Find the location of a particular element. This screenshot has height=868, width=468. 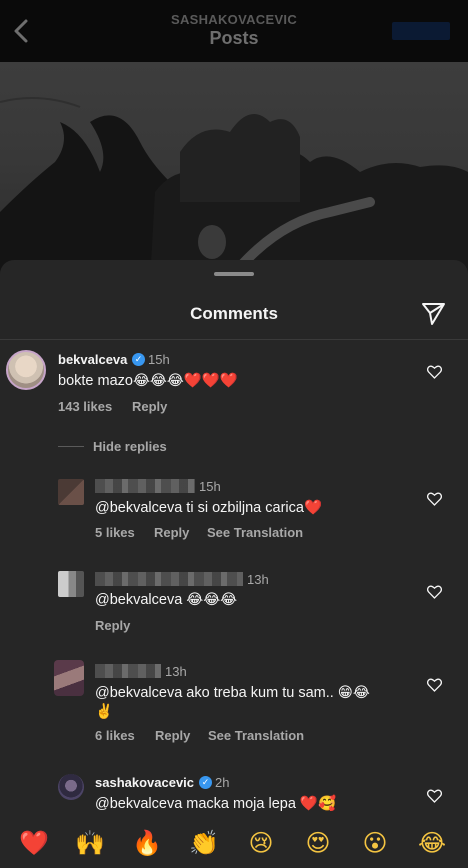

reply-4-username: sashakovacevic is located at coordinates (144, 782).